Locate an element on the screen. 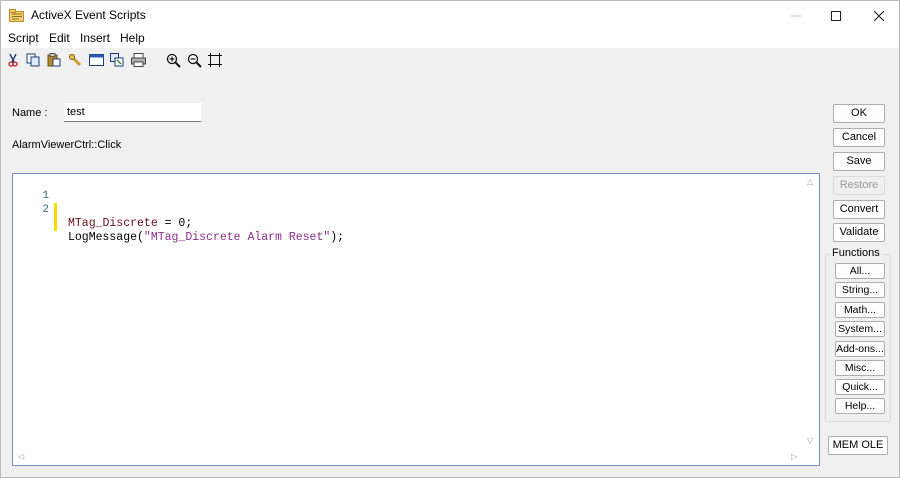 Image resolution: width=900 pixels, height=478 pixels. line-number: 2 is located at coordinates (45, 210).